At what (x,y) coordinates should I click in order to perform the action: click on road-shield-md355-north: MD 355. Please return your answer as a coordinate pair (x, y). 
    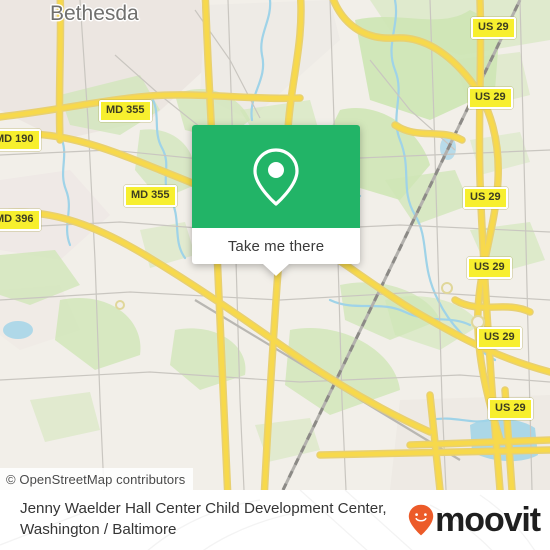
    Looking at the image, I should click on (125, 111).